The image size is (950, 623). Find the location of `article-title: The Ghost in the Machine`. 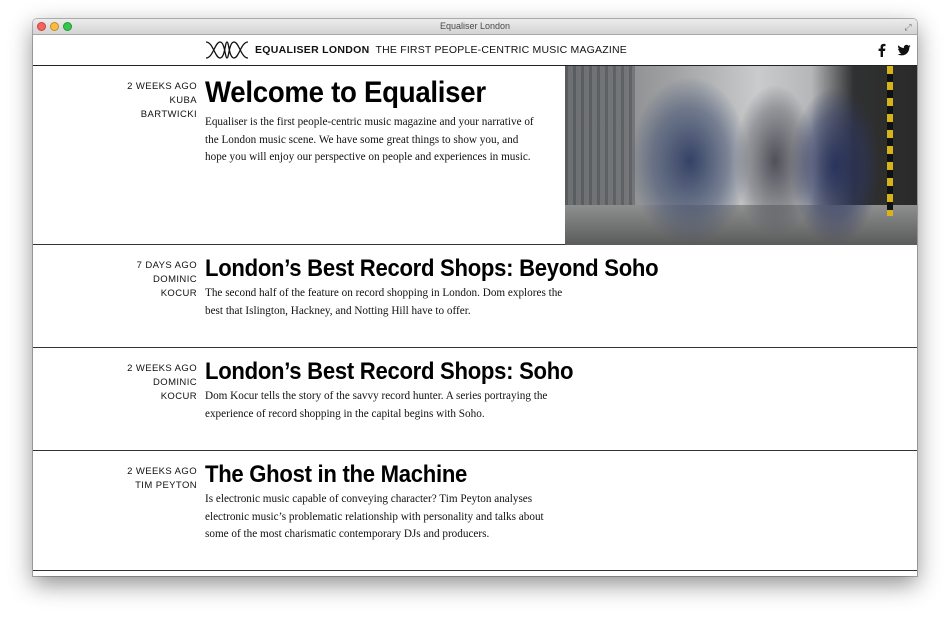

article-title: The Ghost in the Machine is located at coordinates (370, 475).